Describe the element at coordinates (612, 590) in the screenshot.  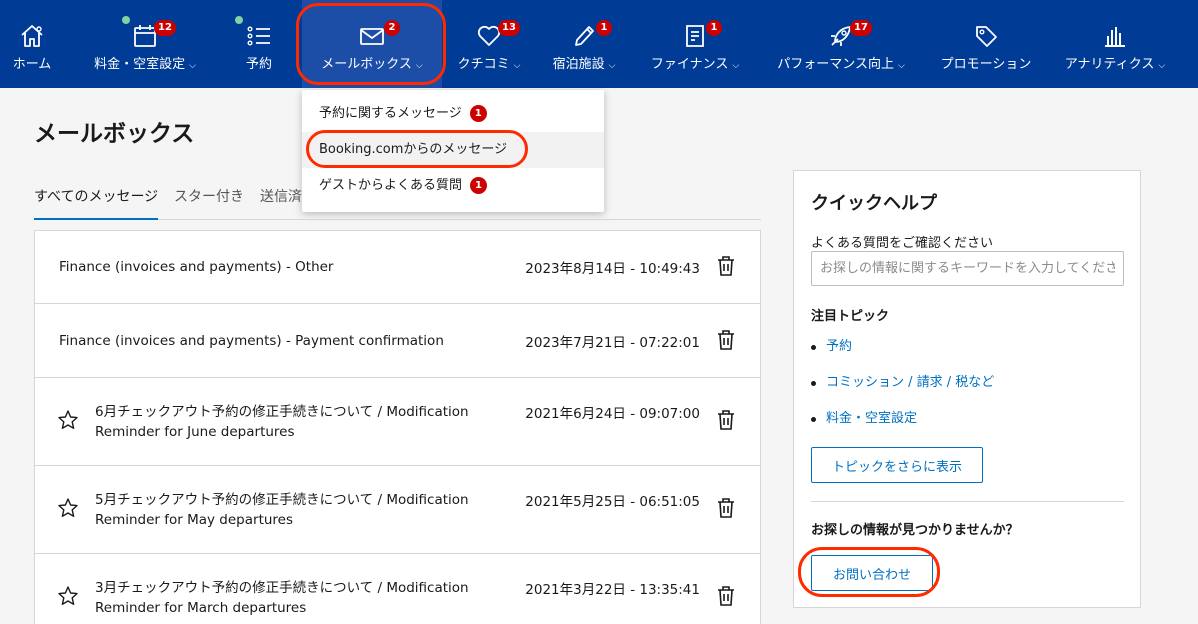
I see `message-date: 2021年3月22日 - 13:35:41` at that location.